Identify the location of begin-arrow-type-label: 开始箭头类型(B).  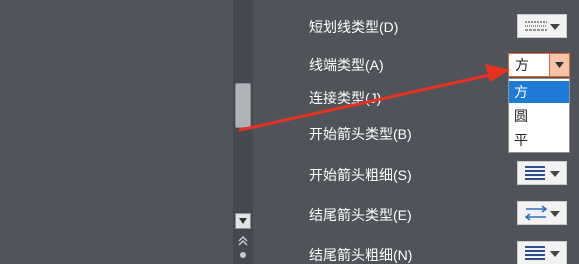
(360, 134).